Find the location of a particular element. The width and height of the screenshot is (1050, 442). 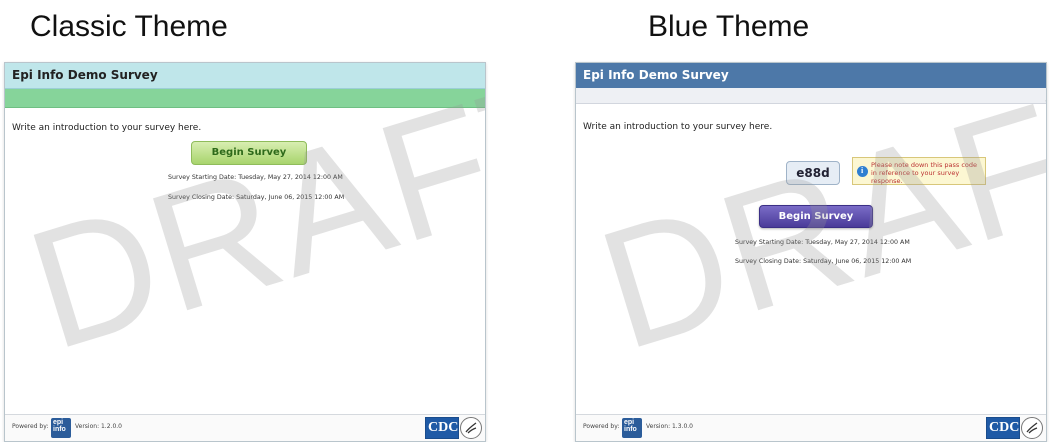

info-icon: i is located at coordinates (862, 171).